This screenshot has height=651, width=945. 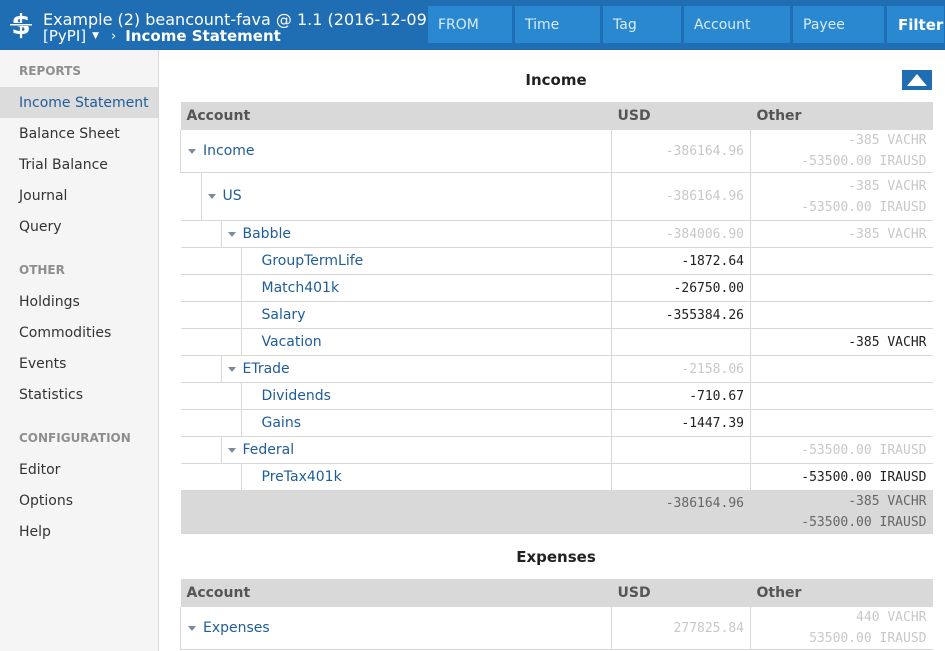 I want to click on sidebar-item-balance-sheet: Balance Sheet, so click(x=79, y=133).